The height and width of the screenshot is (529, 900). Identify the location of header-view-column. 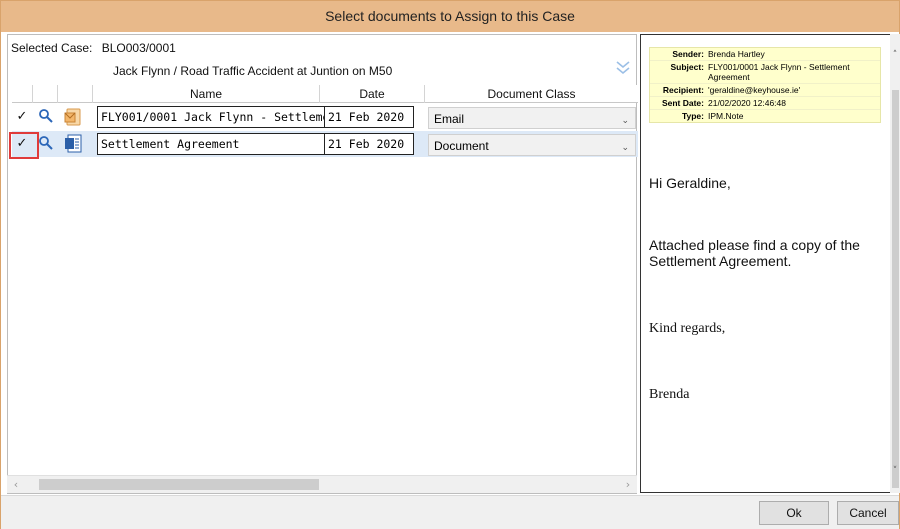
(44, 94).